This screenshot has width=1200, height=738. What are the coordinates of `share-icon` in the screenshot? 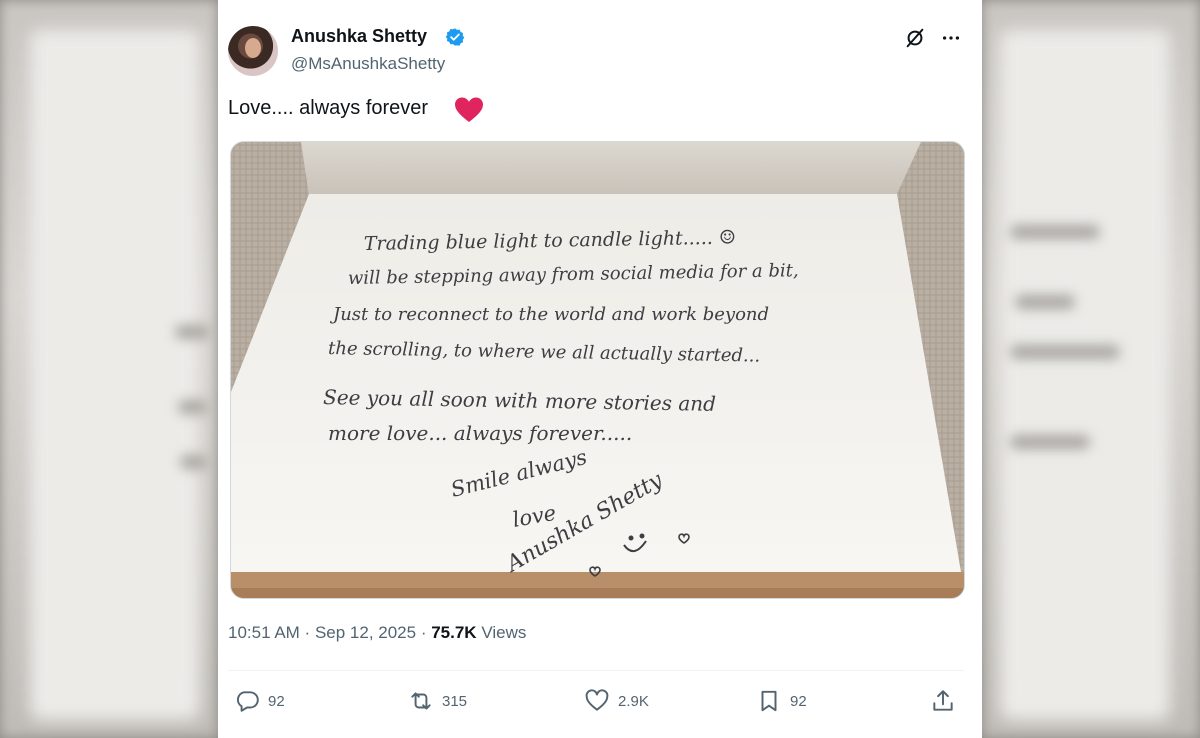 It's located at (943, 700).